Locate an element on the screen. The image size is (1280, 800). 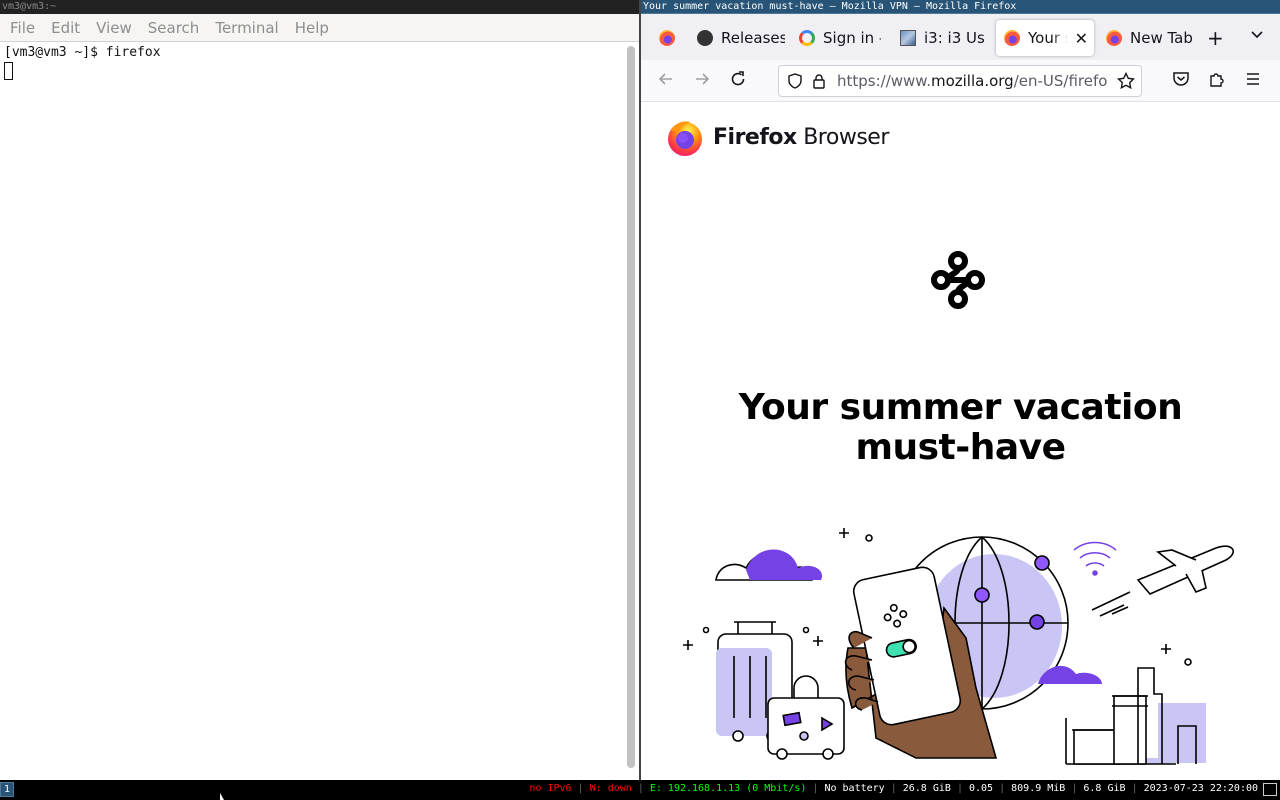
tab-label: Releases is located at coordinates (753, 38).